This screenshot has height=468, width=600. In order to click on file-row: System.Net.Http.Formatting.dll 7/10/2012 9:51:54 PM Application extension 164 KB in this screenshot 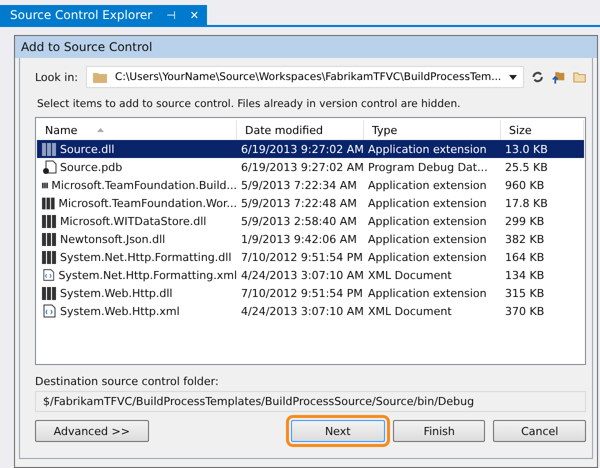, I will do `click(310, 257)`.